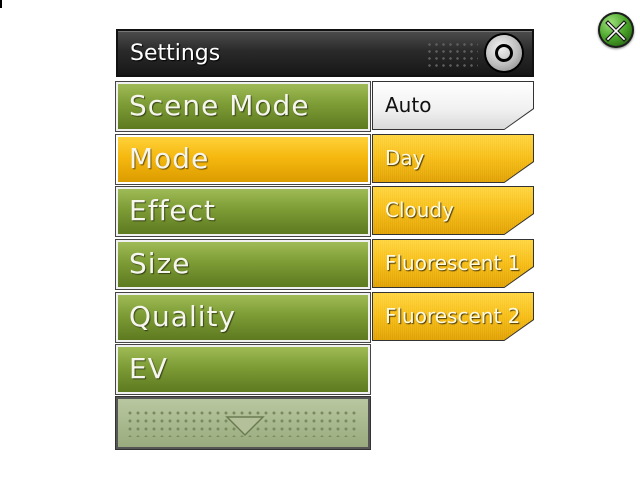 This screenshot has width=640, height=480. I want to click on close-x-icon, so click(616, 31).